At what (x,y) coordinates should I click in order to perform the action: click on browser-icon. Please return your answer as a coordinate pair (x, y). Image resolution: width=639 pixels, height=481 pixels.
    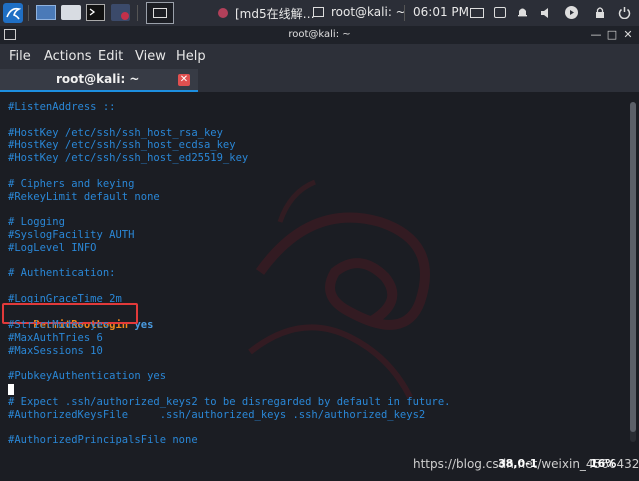
    Looking at the image, I should click on (120, 12).